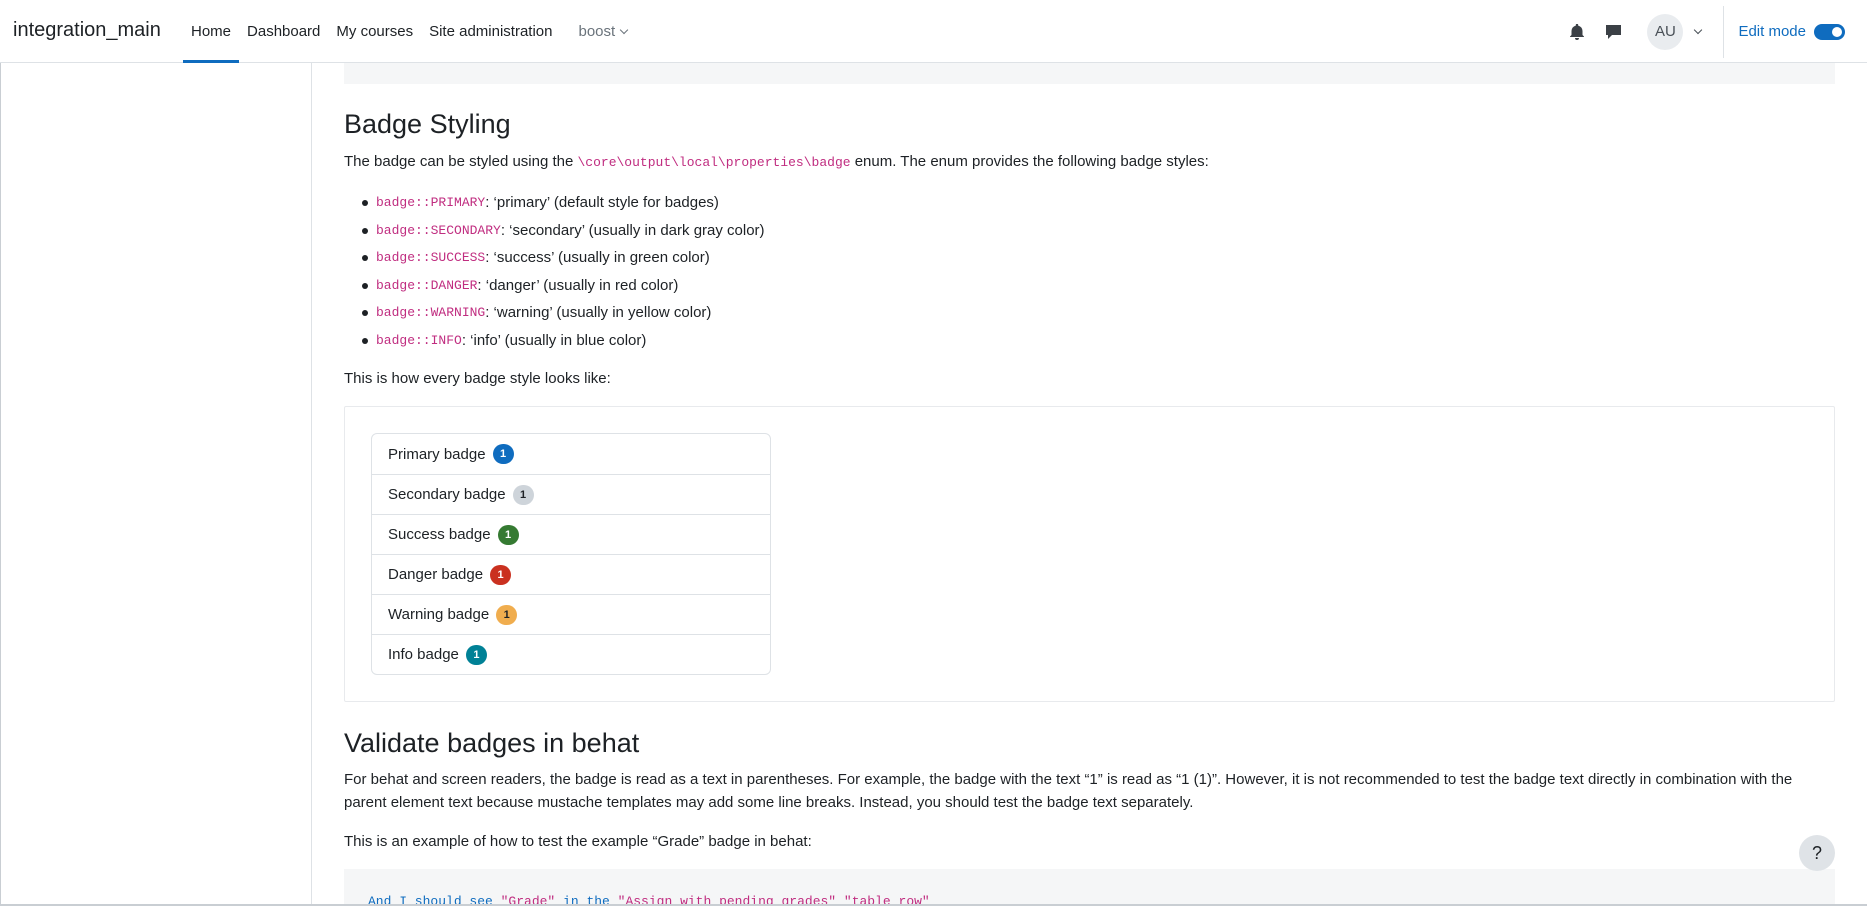 The height and width of the screenshot is (906, 1867). I want to click on message-drawer-icon, so click(1613, 31).